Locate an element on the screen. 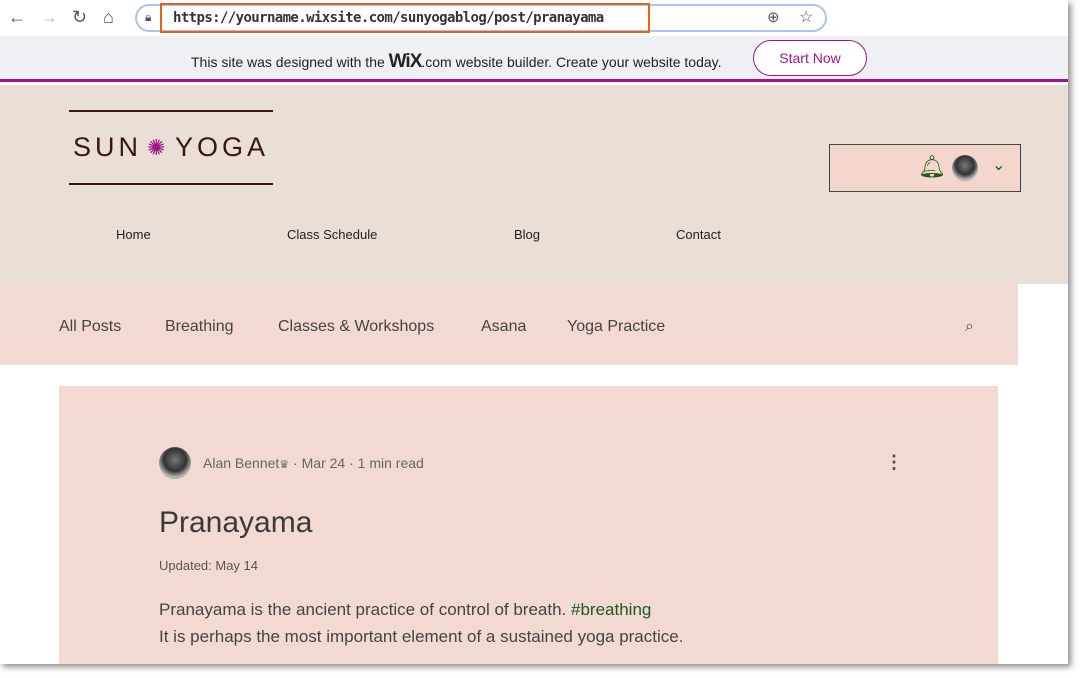 The image size is (1082, 678). crown-icon: ♛ is located at coordinates (284, 465).